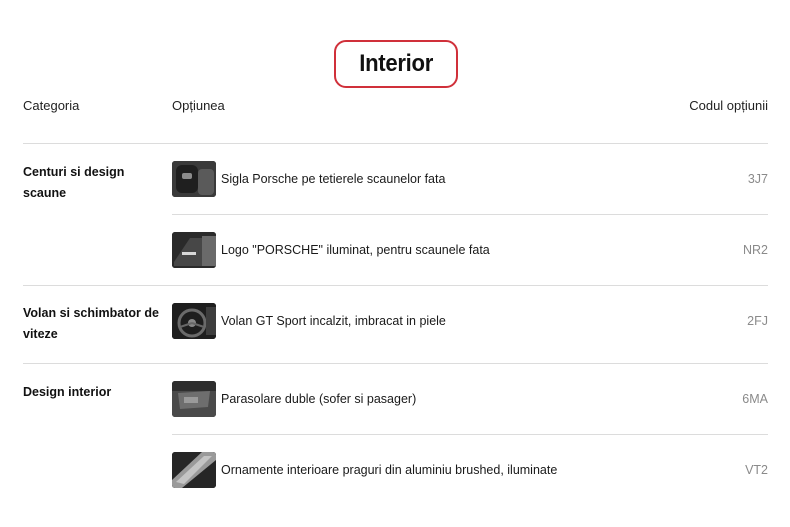 Image resolution: width=790 pixels, height=527 pixels. I want to click on option-label: Parasolare duble (sofer si pasager), so click(319, 399).